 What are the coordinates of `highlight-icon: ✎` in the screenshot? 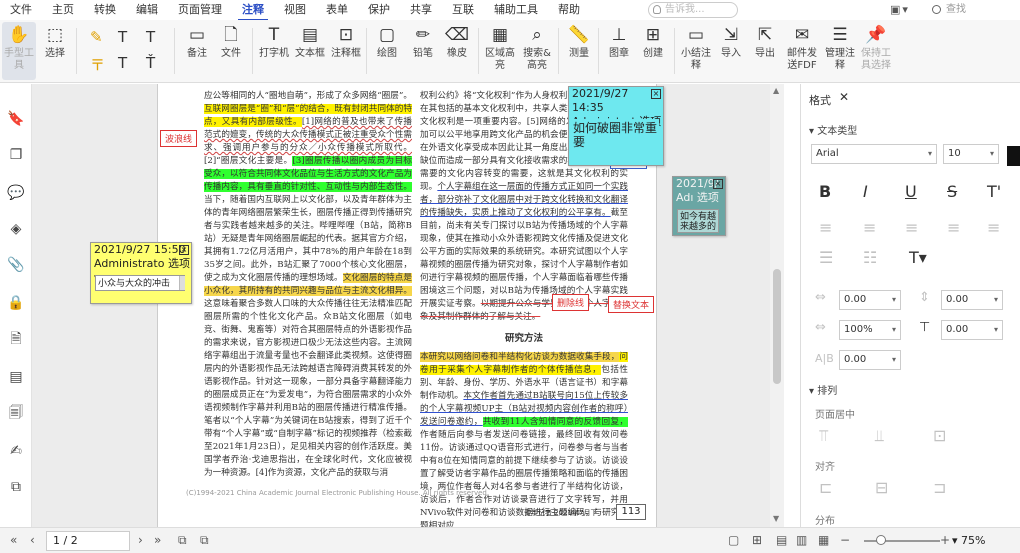 It's located at (96, 37).